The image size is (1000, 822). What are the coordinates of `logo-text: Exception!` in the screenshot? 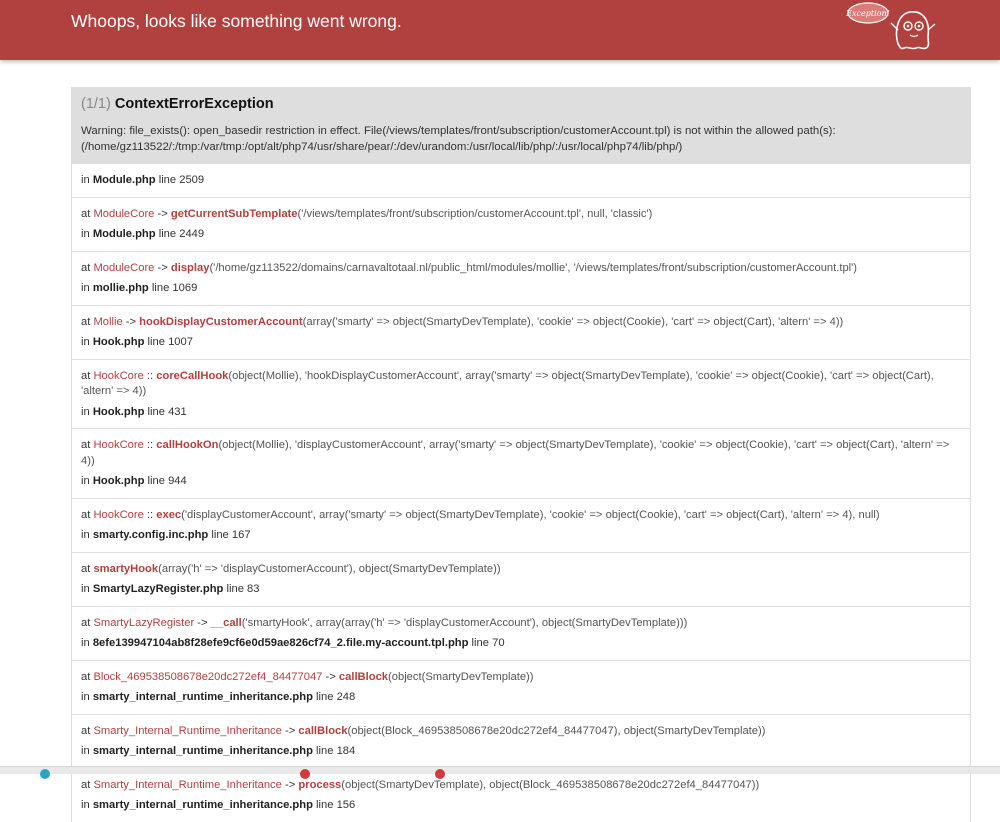 It's located at (867, 13).